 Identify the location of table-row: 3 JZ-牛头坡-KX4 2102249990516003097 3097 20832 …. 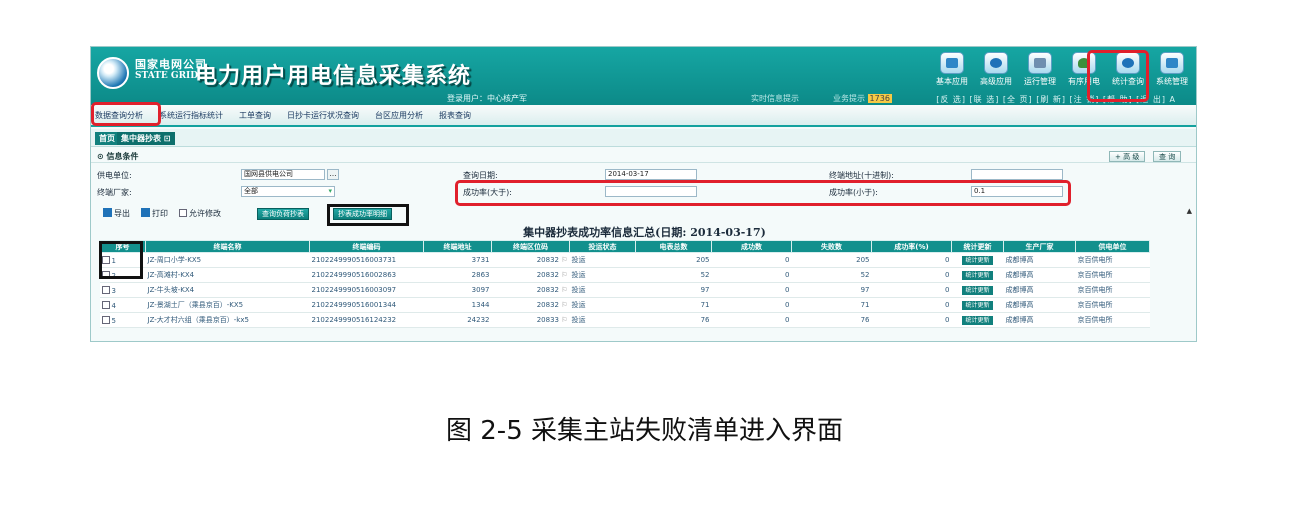
(624, 290).